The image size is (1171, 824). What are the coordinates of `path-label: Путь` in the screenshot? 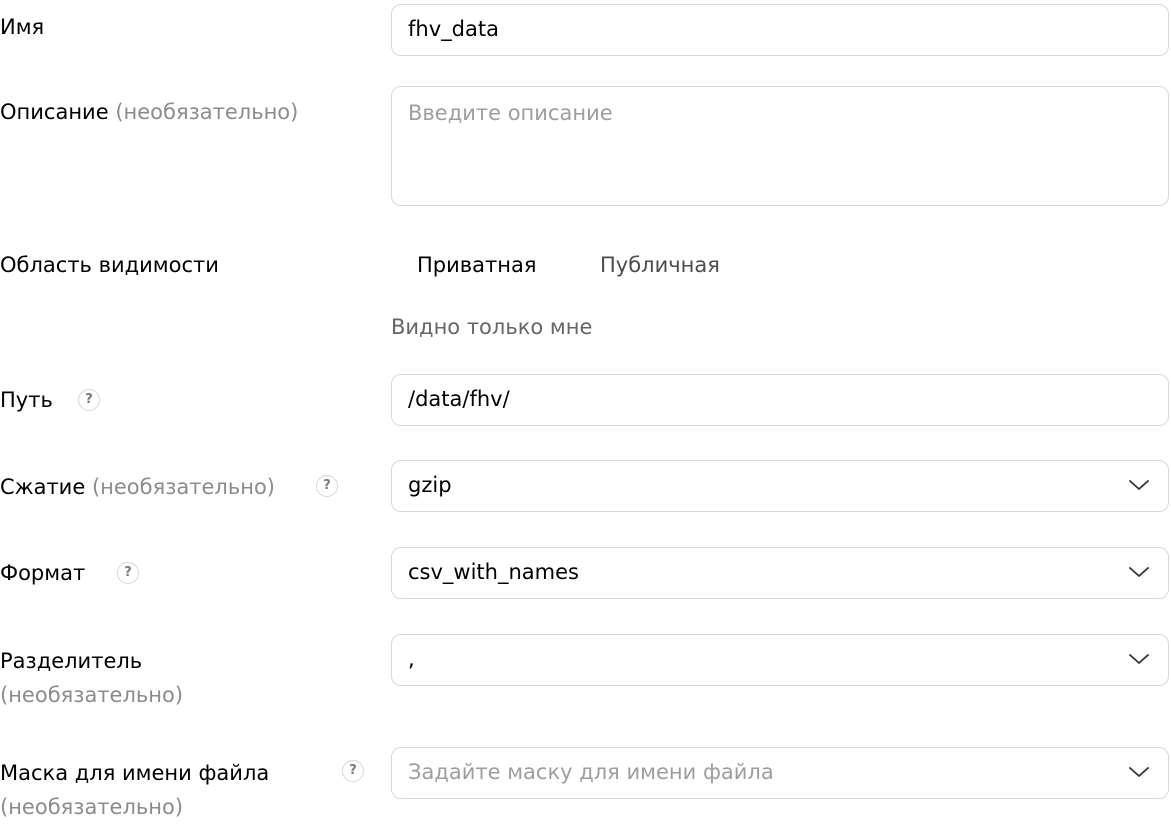 It's located at (26, 400).